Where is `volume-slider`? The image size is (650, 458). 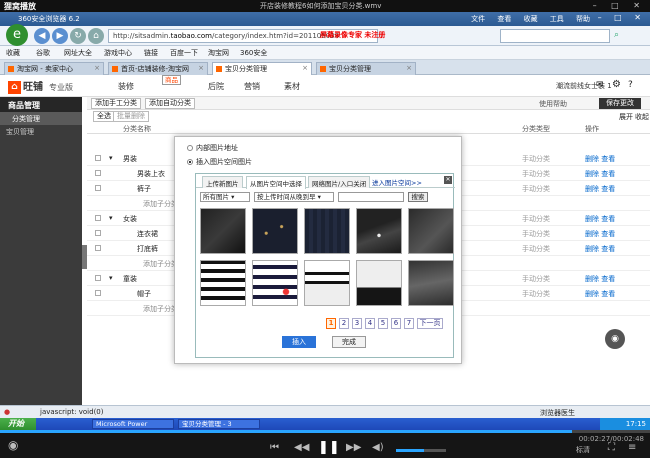
volume-slider is located at coordinates (421, 450).